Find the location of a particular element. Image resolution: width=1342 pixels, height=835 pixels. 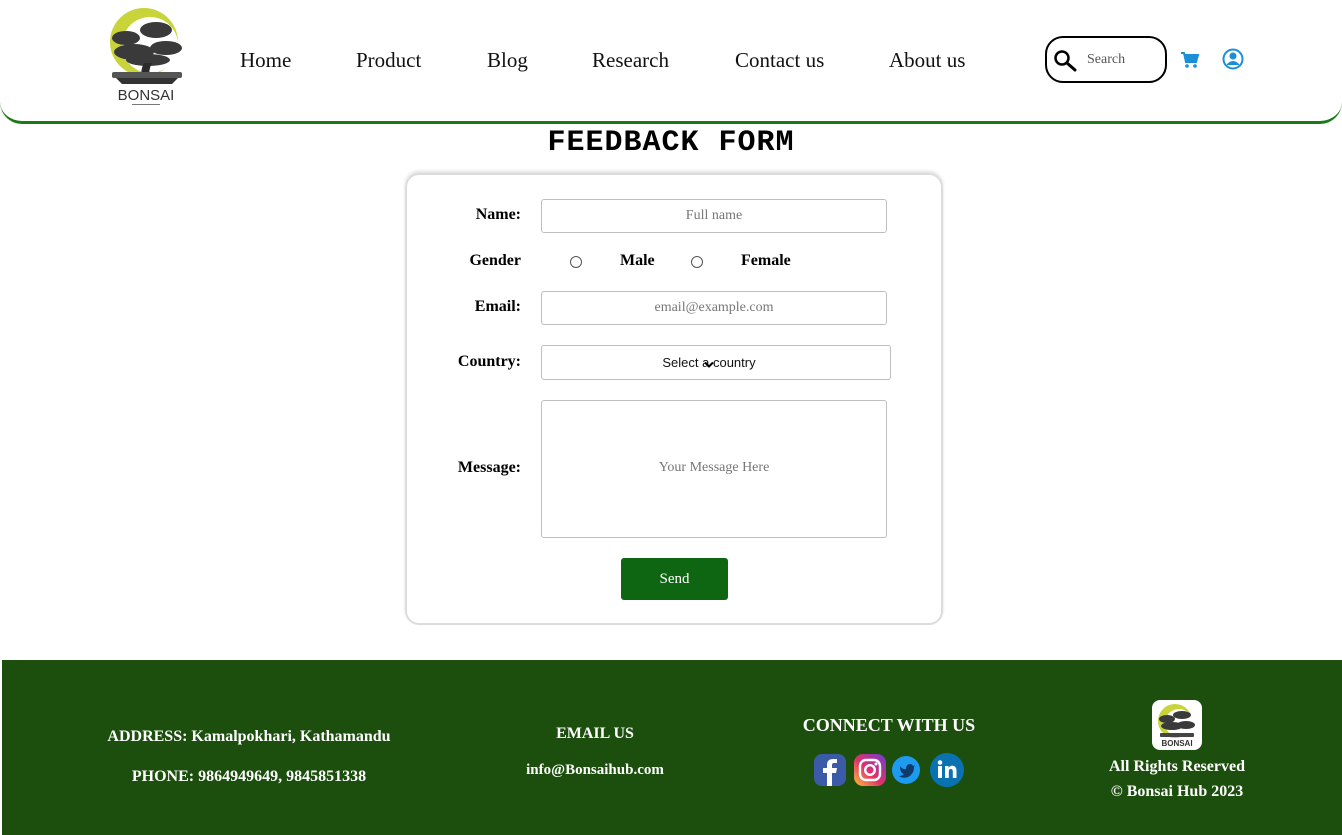

search-icon is located at coordinates (1066, 63).